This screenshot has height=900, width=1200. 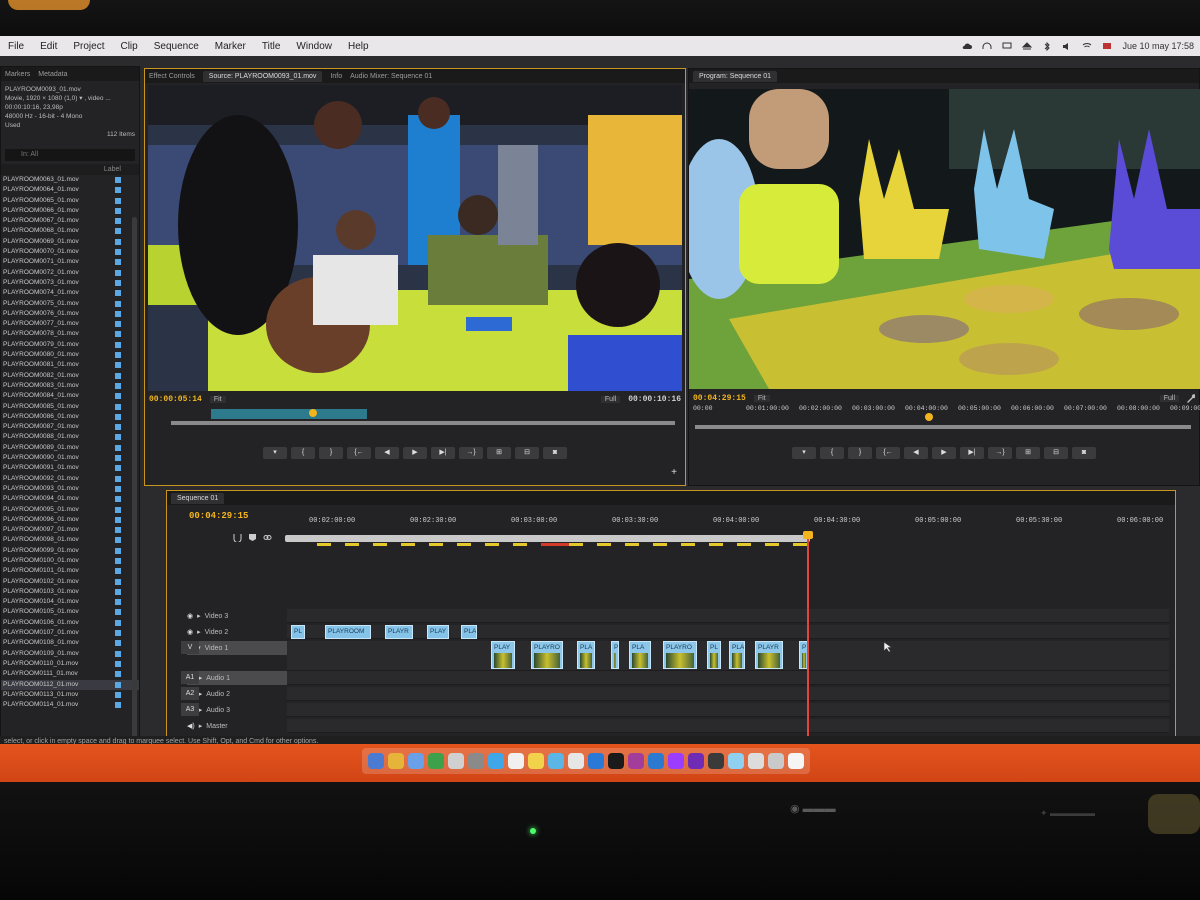 What do you see at coordinates (832, 453) in the screenshot?
I see `mark-in-button: {` at bounding box center [832, 453].